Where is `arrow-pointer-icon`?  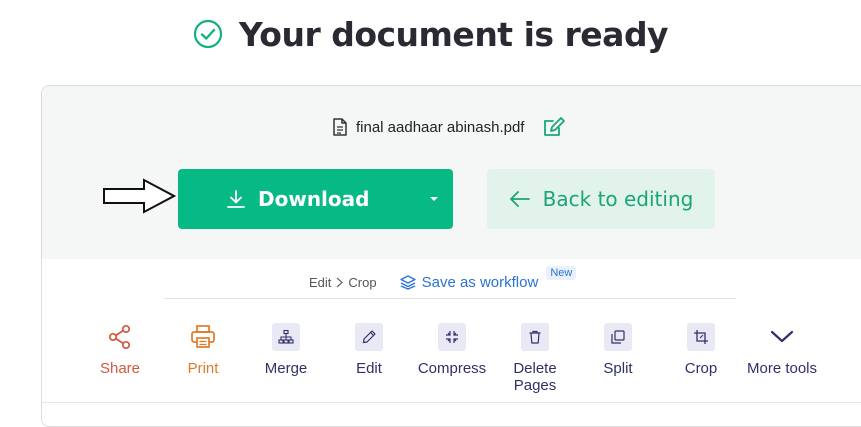 arrow-pointer-icon is located at coordinates (139, 196).